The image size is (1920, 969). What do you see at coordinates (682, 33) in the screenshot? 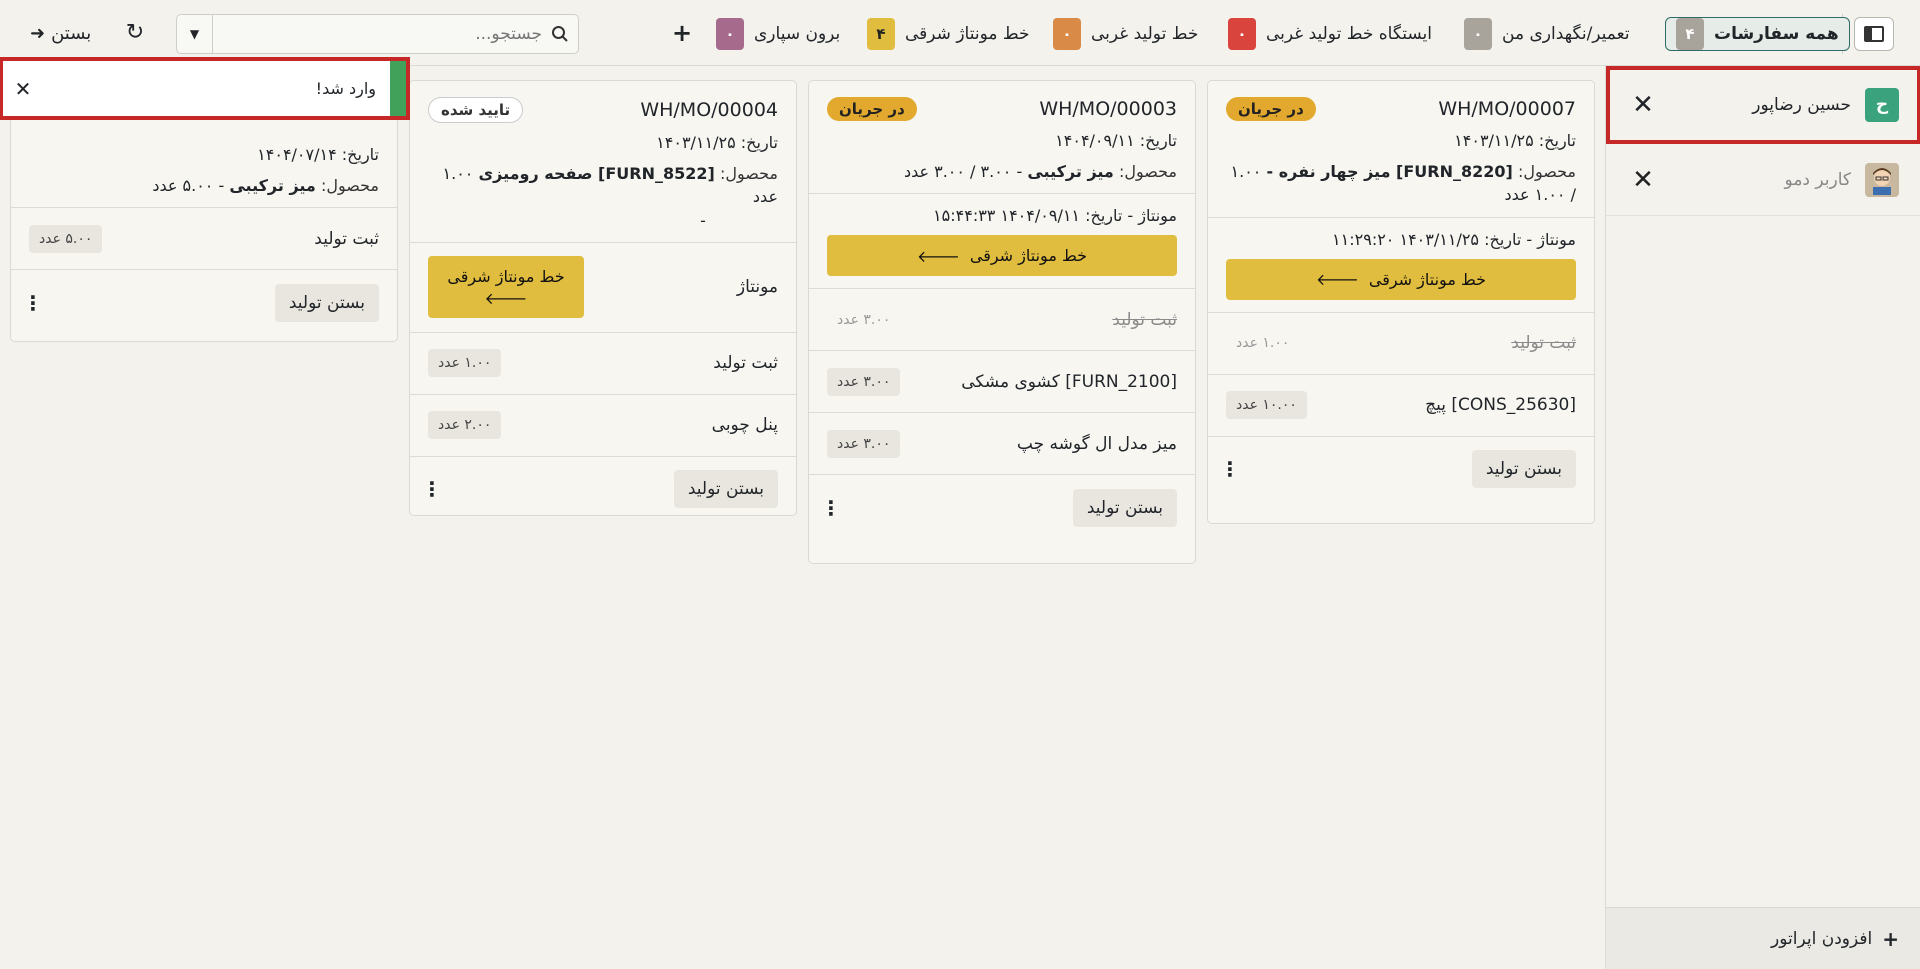
I see `add-workcenter-button: +` at bounding box center [682, 33].